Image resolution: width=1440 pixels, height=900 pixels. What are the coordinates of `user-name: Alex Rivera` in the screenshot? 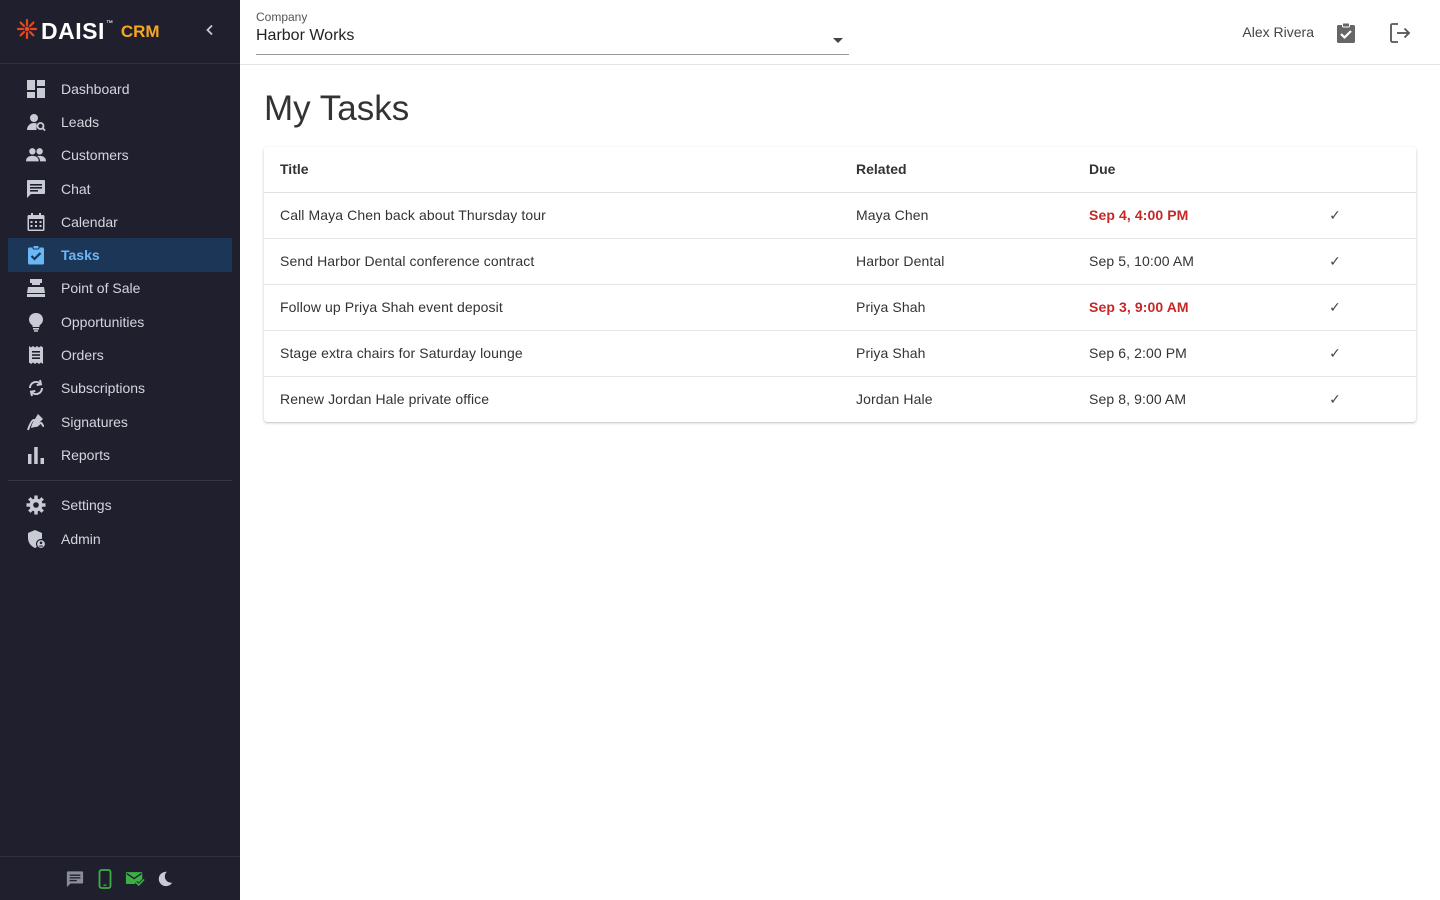 It's located at (1278, 32).